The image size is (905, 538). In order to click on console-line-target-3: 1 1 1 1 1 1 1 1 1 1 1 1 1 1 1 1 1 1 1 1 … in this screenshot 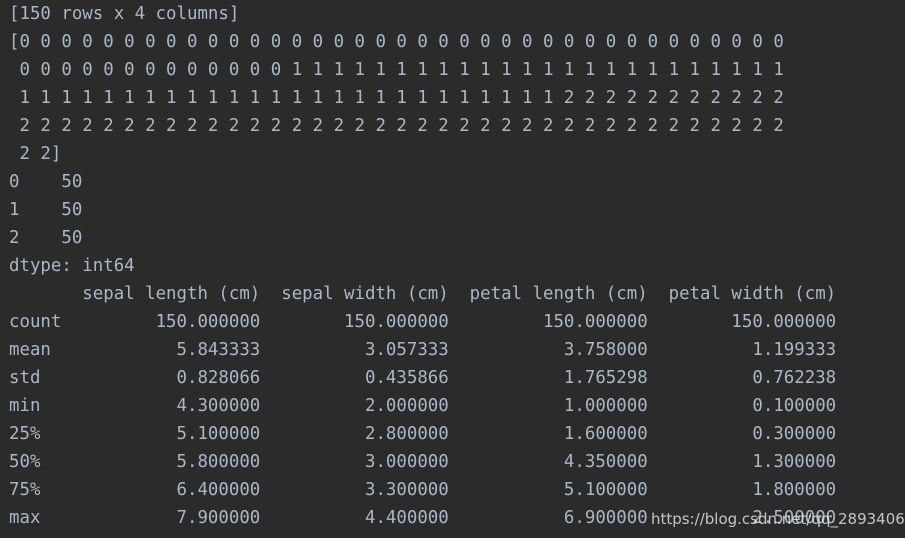, I will do `click(396, 98)`.